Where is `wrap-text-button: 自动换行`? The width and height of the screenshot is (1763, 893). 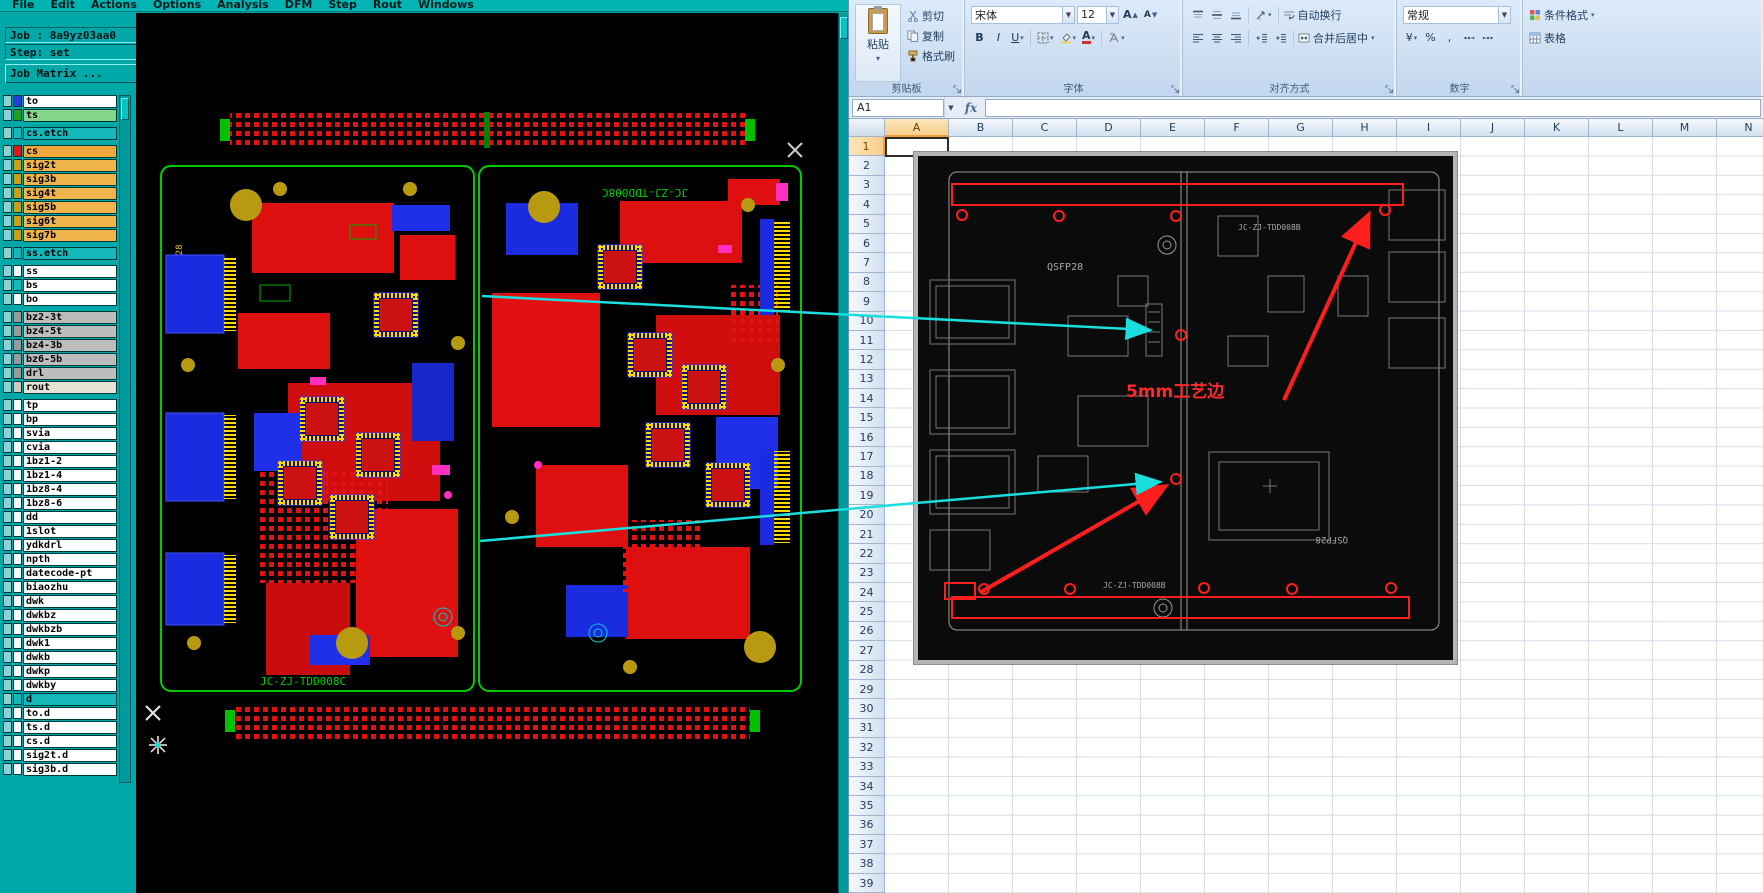 wrap-text-button: 自动换行 is located at coordinates (1312, 15).